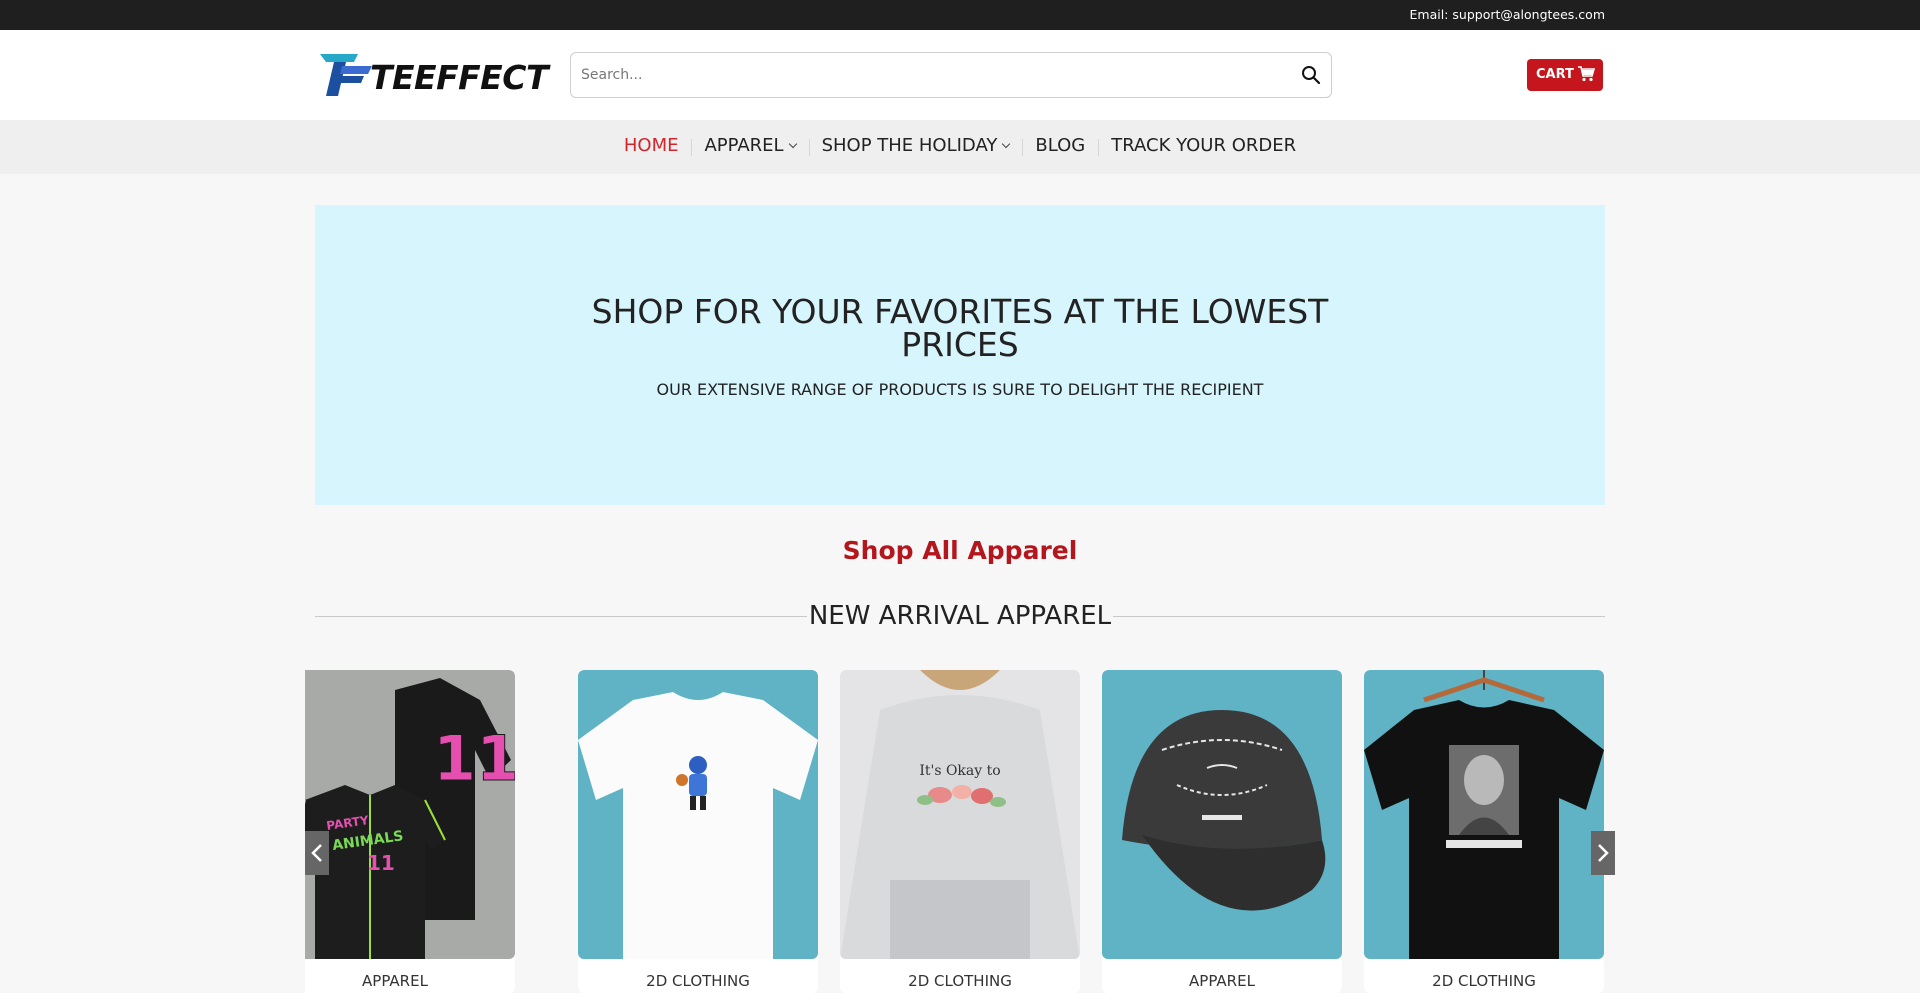 This screenshot has height=993, width=1920. I want to click on support-email: Email: support@alongtees.com, so click(1507, 14).